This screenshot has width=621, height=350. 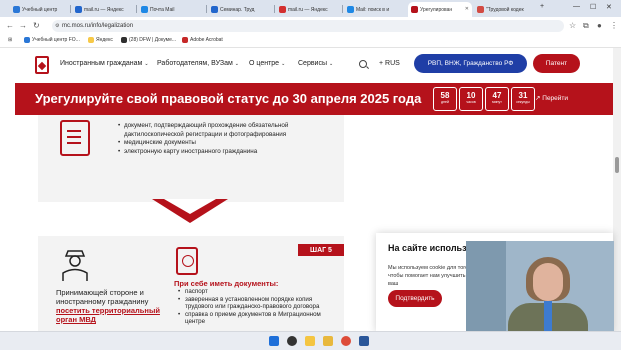 I want to click on site-info-icon: ⚙, so click(x=57, y=26).